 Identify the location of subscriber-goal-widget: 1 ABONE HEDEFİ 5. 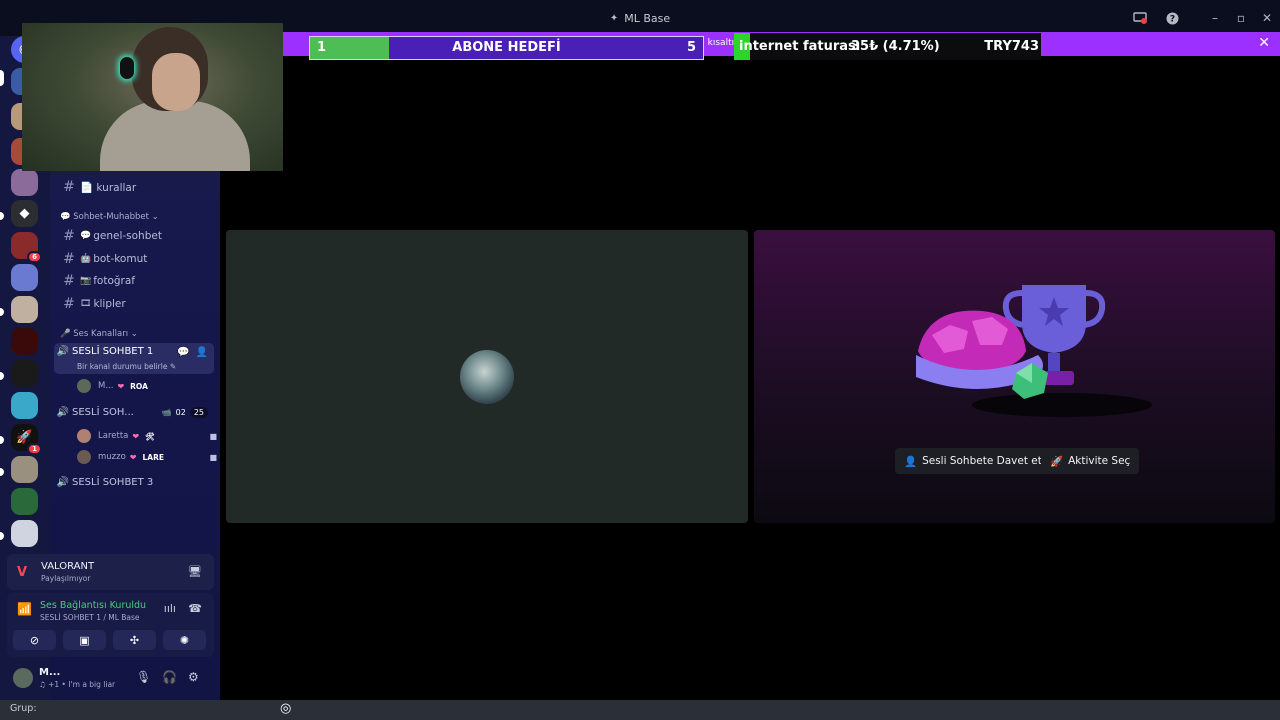
(506, 48).